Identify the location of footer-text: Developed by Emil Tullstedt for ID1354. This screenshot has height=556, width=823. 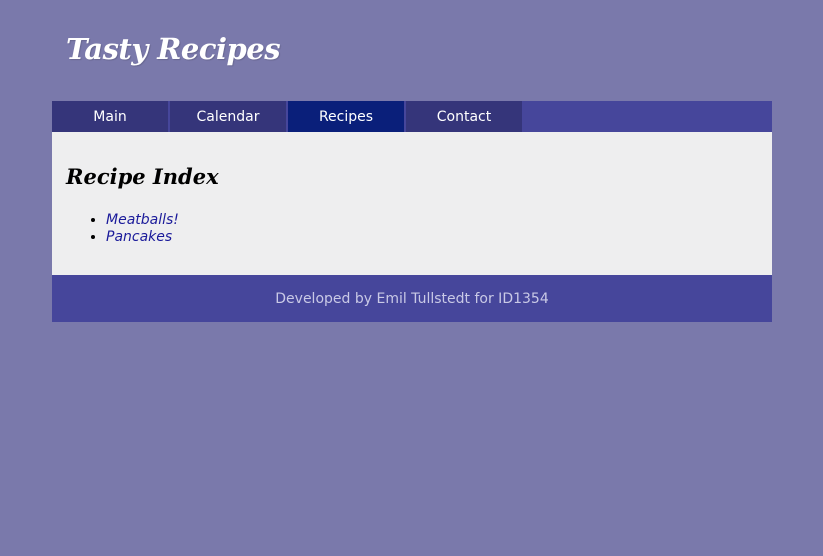
(412, 298).